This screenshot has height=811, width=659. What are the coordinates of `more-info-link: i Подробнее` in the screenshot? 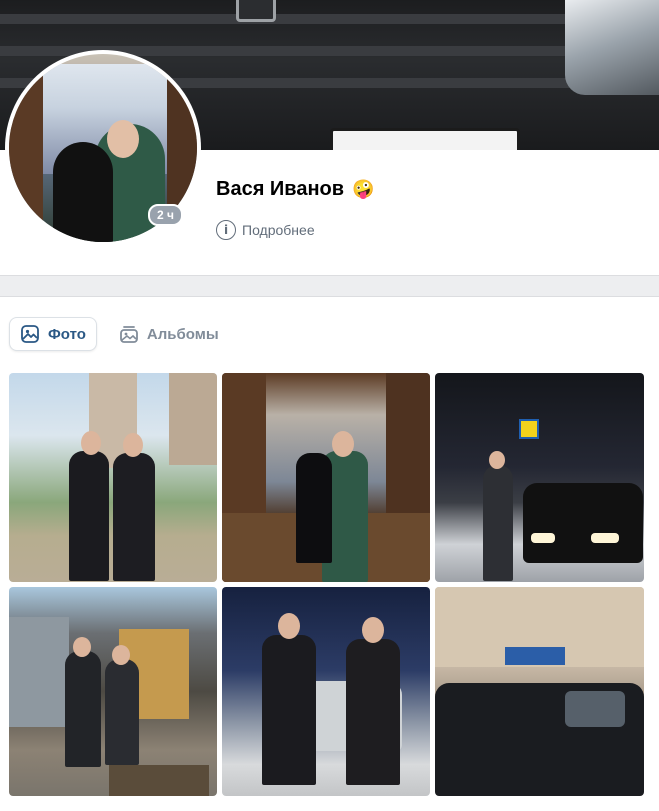 It's located at (265, 230).